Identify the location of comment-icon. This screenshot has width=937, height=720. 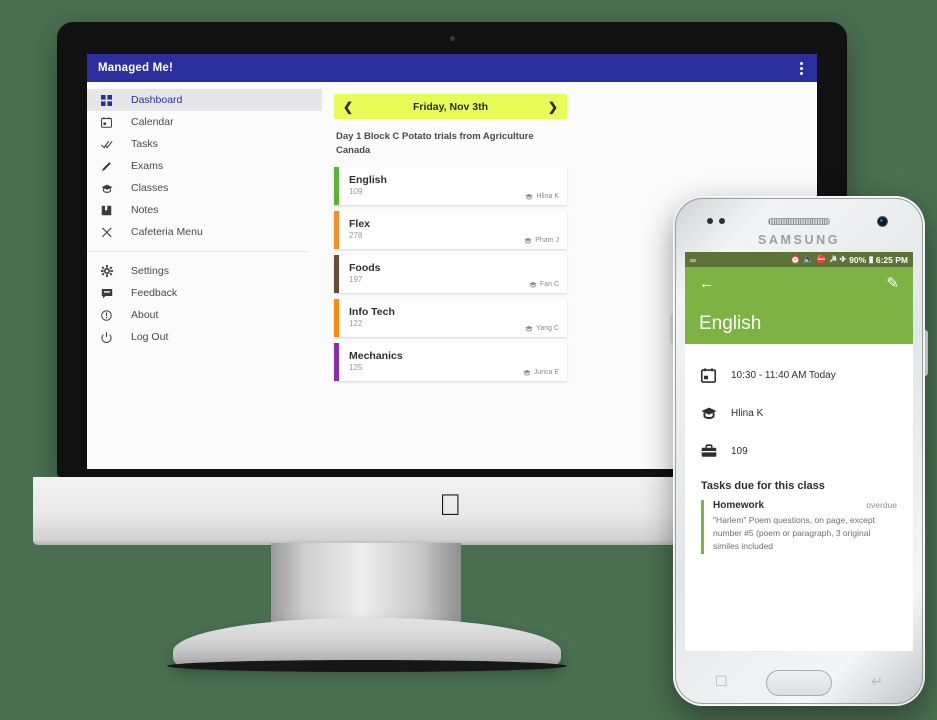
(112, 293).